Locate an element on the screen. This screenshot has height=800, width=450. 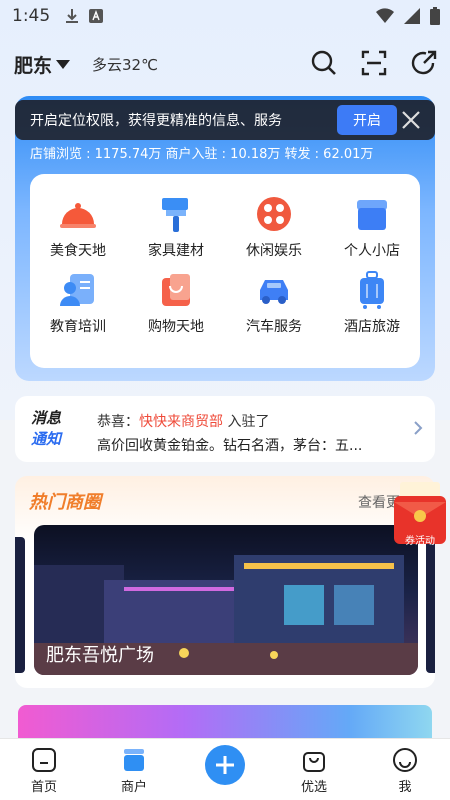
carousel-prev-peek is located at coordinates (20, 605).